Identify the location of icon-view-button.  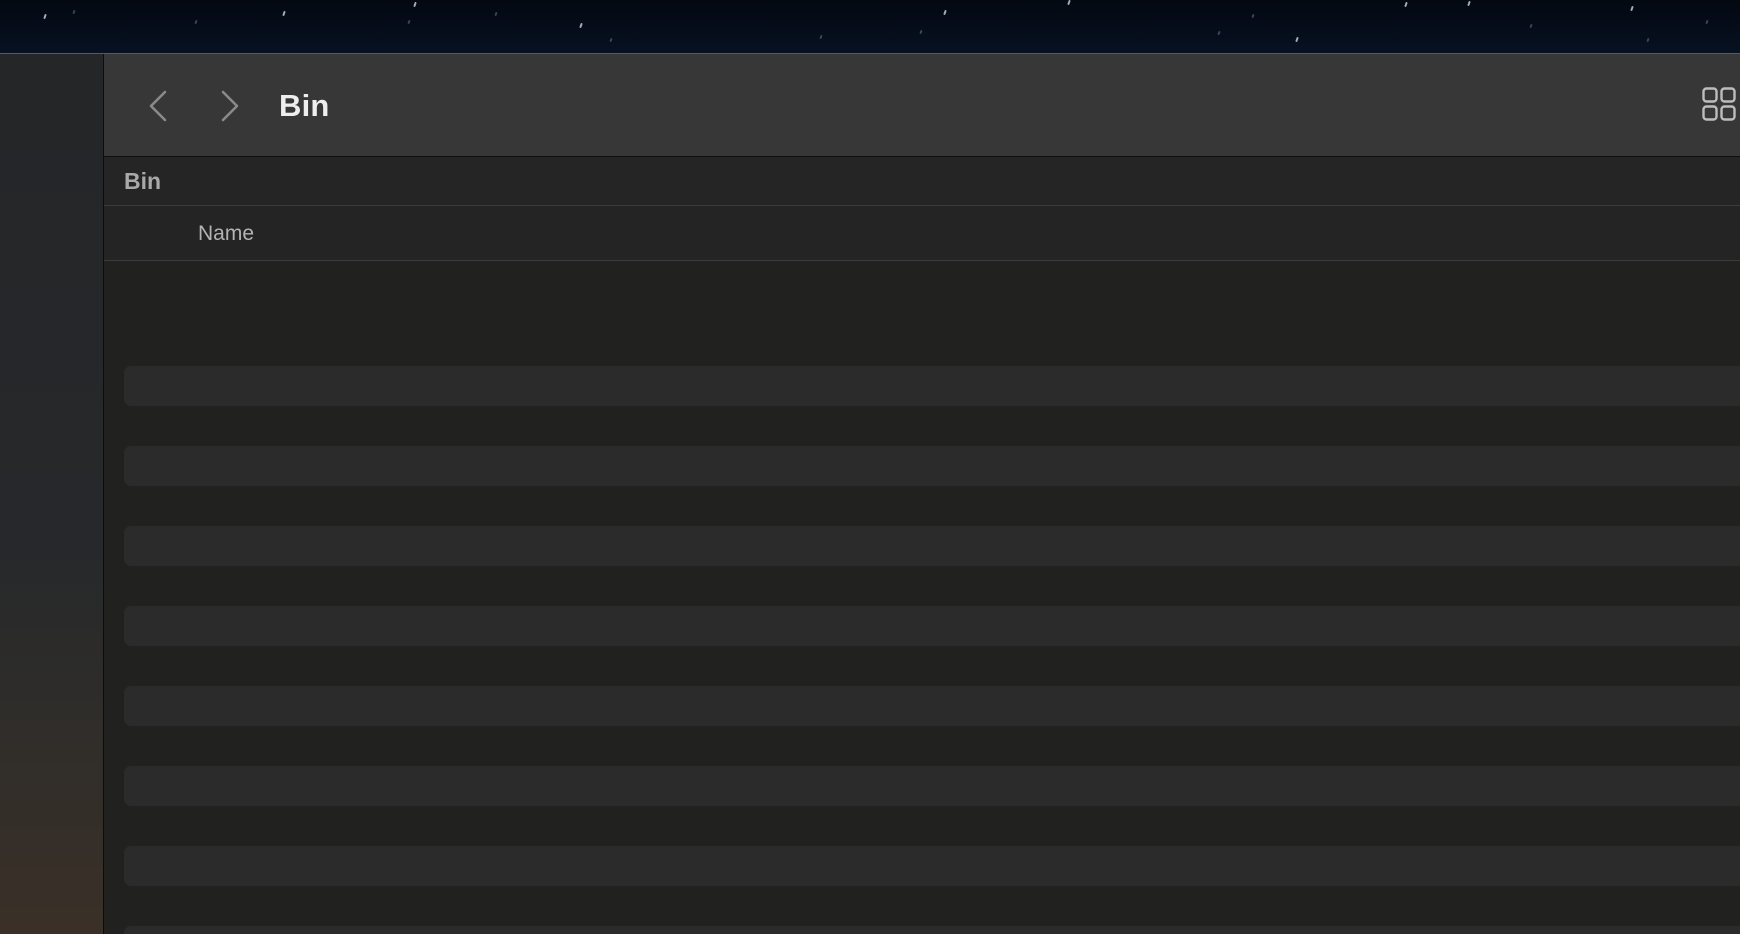
(1721, 106).